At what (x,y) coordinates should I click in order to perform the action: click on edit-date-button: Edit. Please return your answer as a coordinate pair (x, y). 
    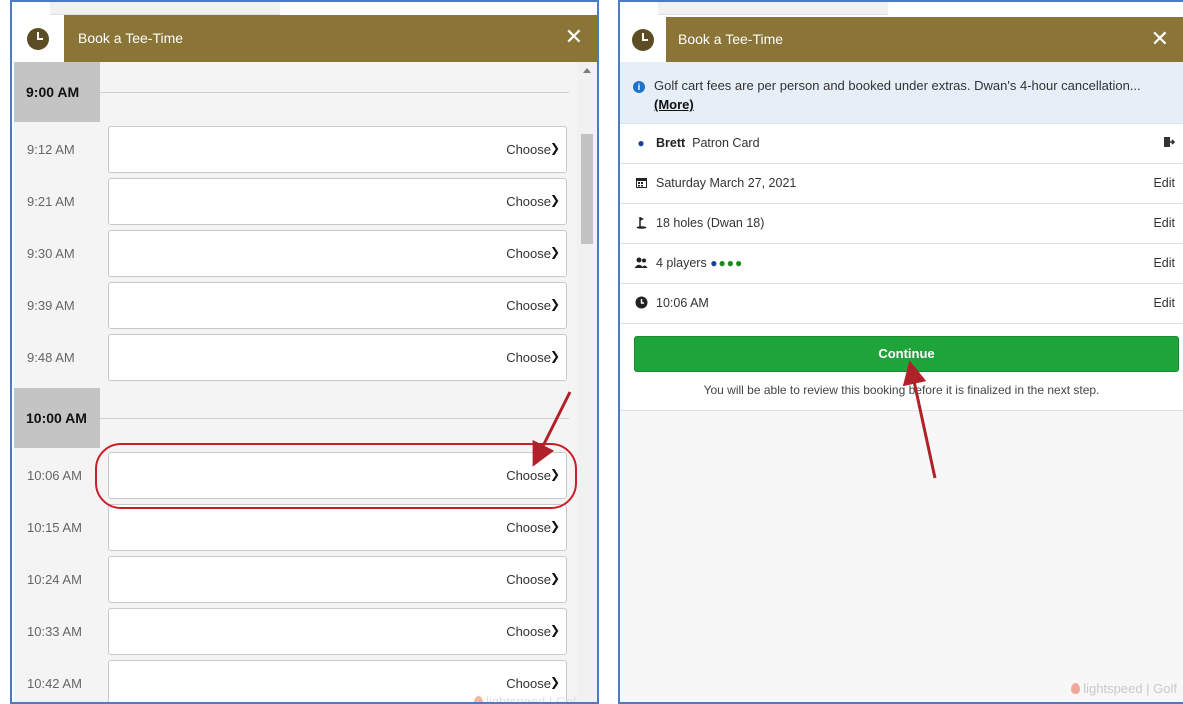
    Looking at the image, I should click on (1164, 183).